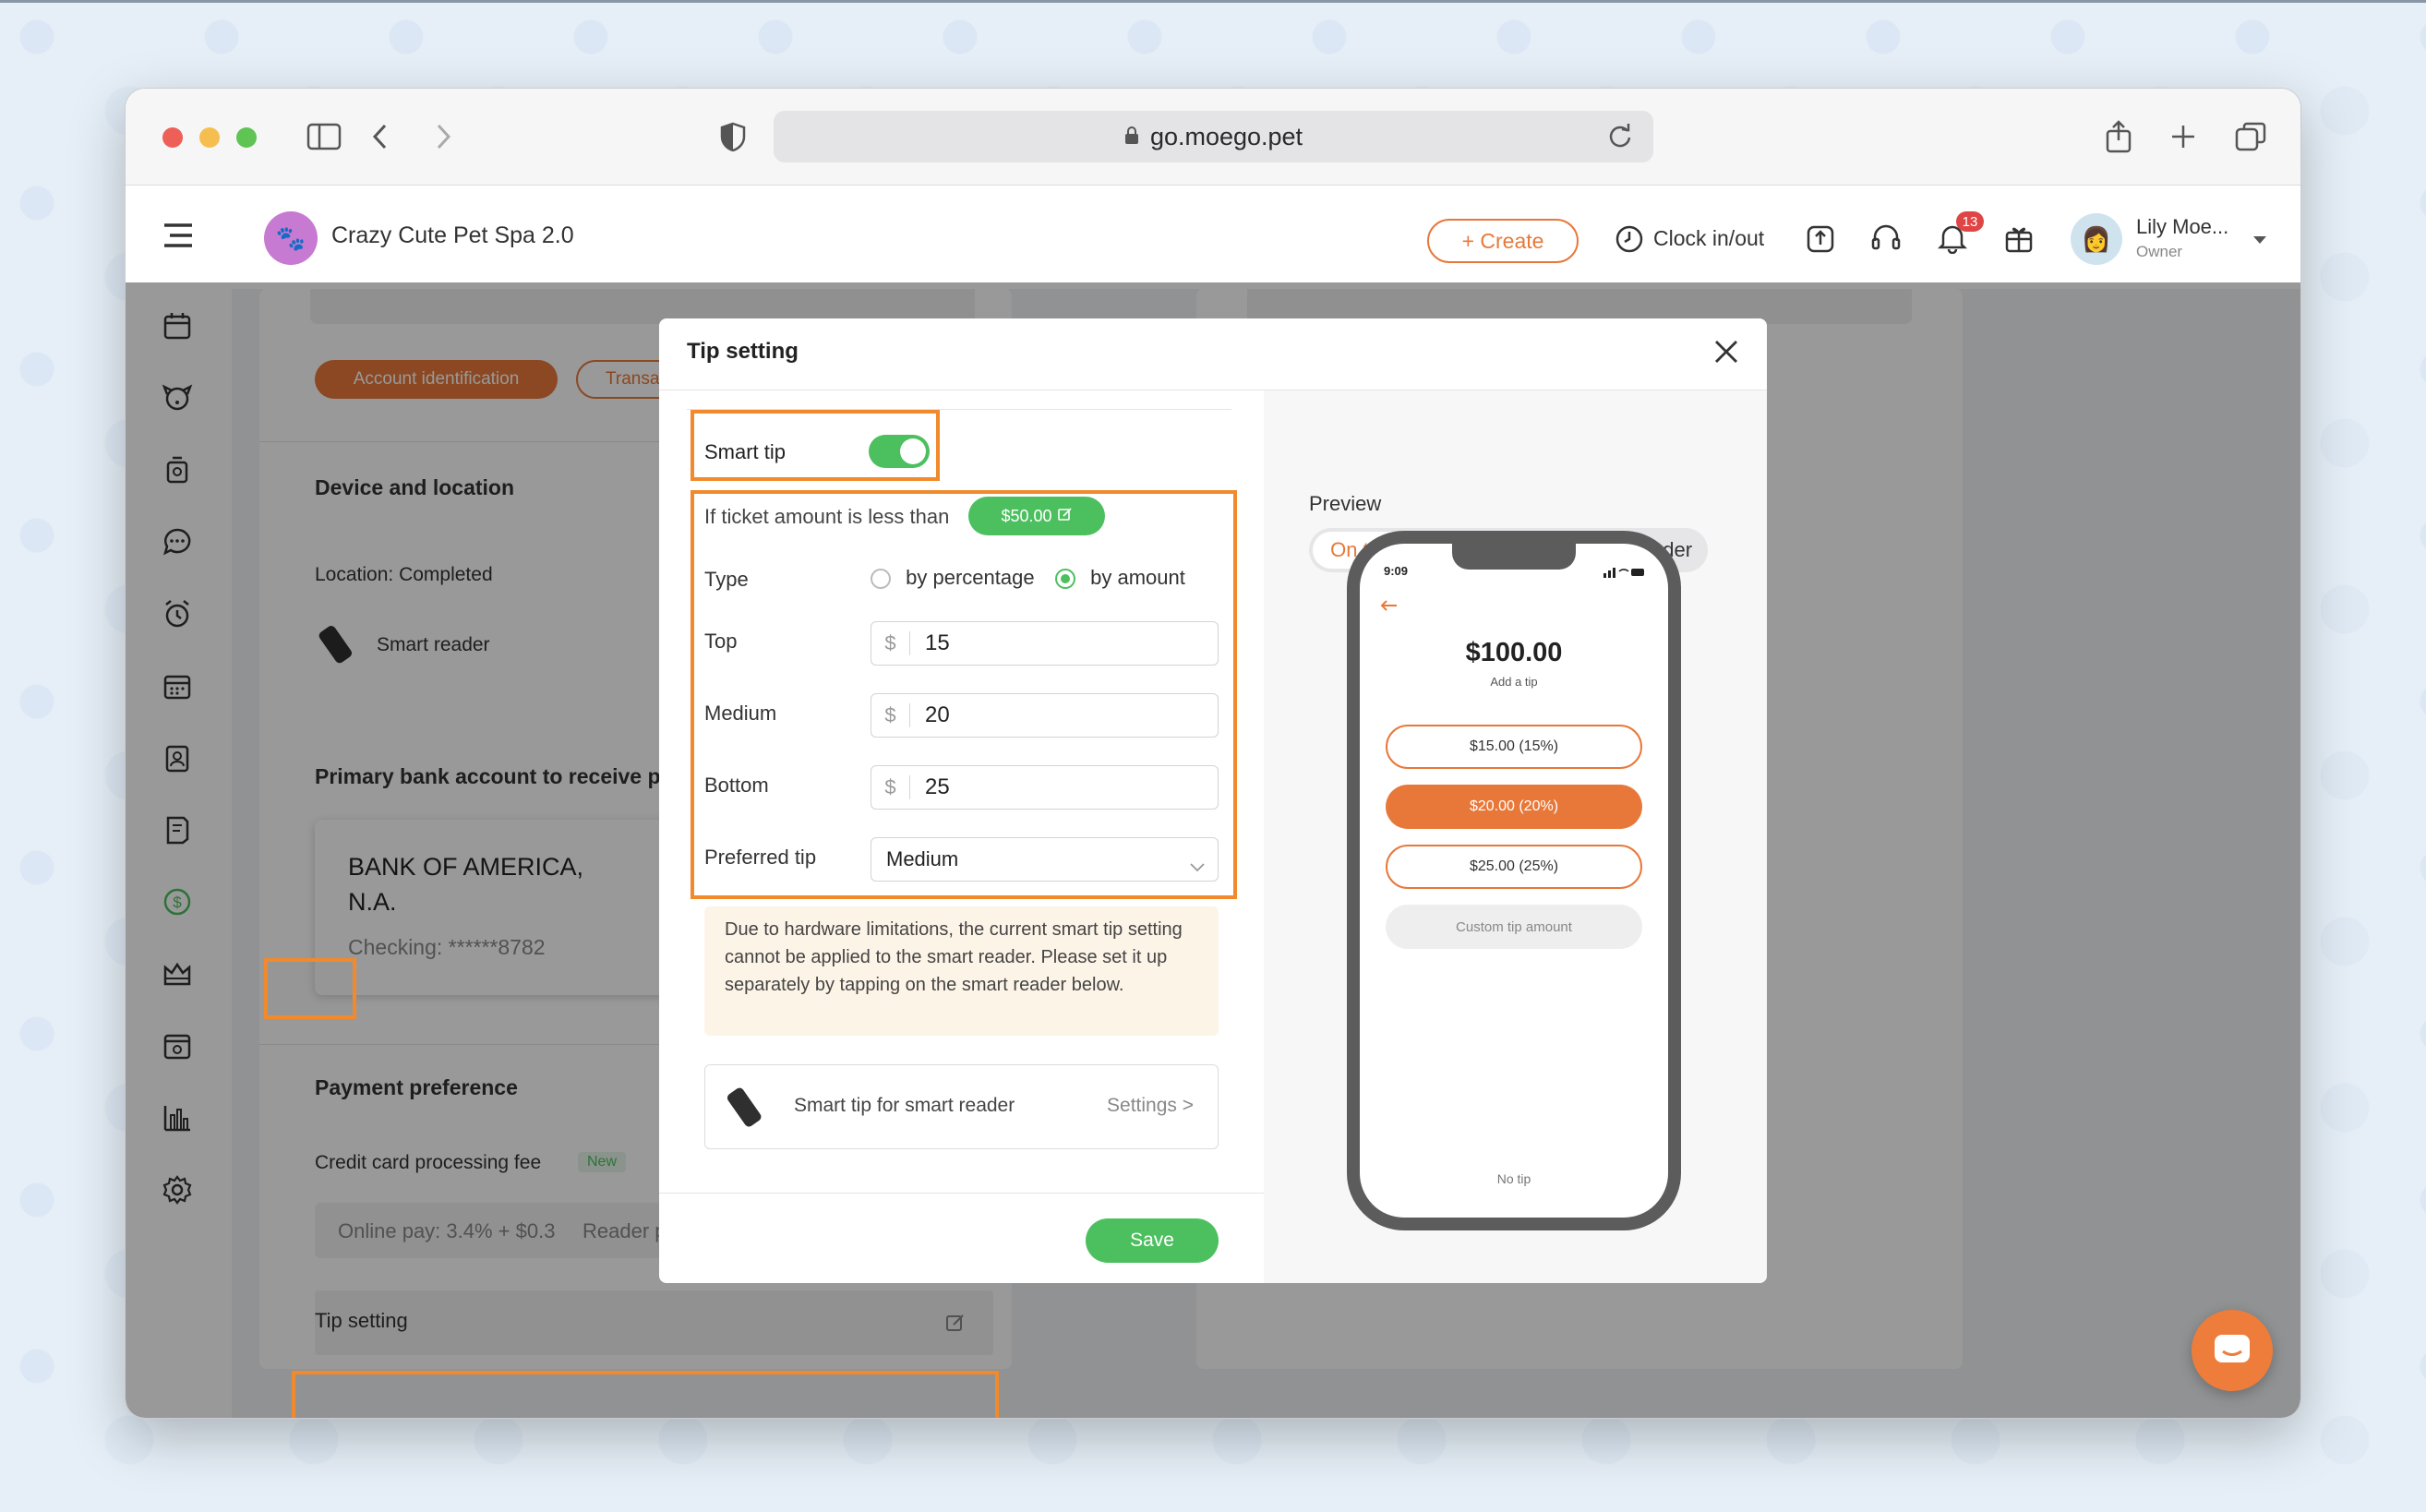  What do you see at coordinates (1514, 867) in the screenshot?
I see `tip-option-3: $25.00 (25%)` at bounding box center [1514, 867].